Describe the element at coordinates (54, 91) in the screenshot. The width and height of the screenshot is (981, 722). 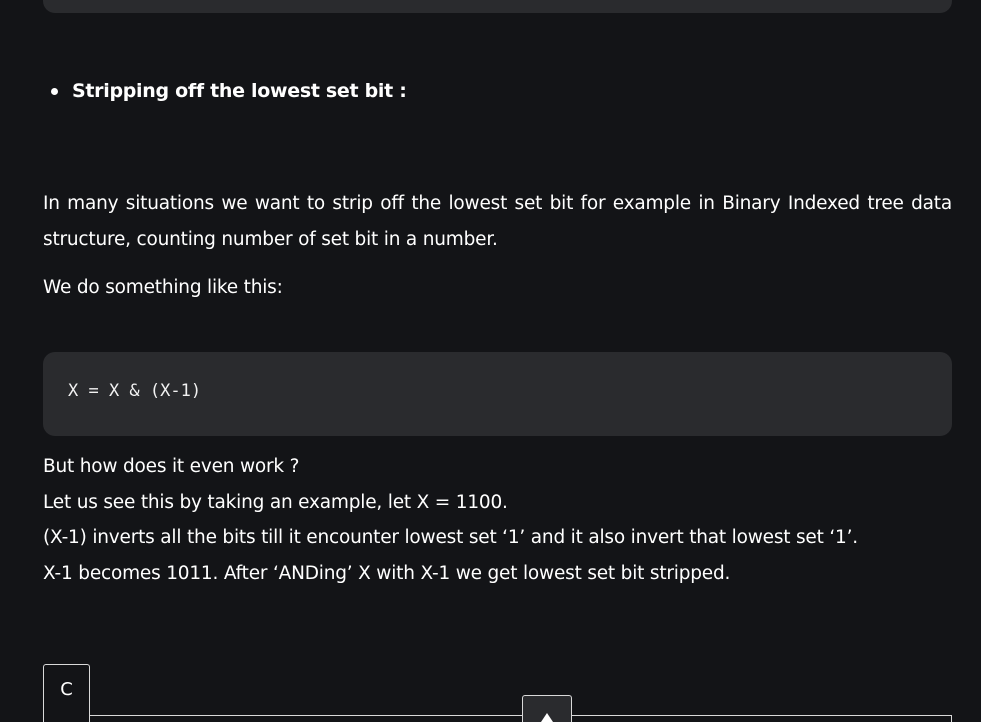
I see `bullet-icon` at that location.